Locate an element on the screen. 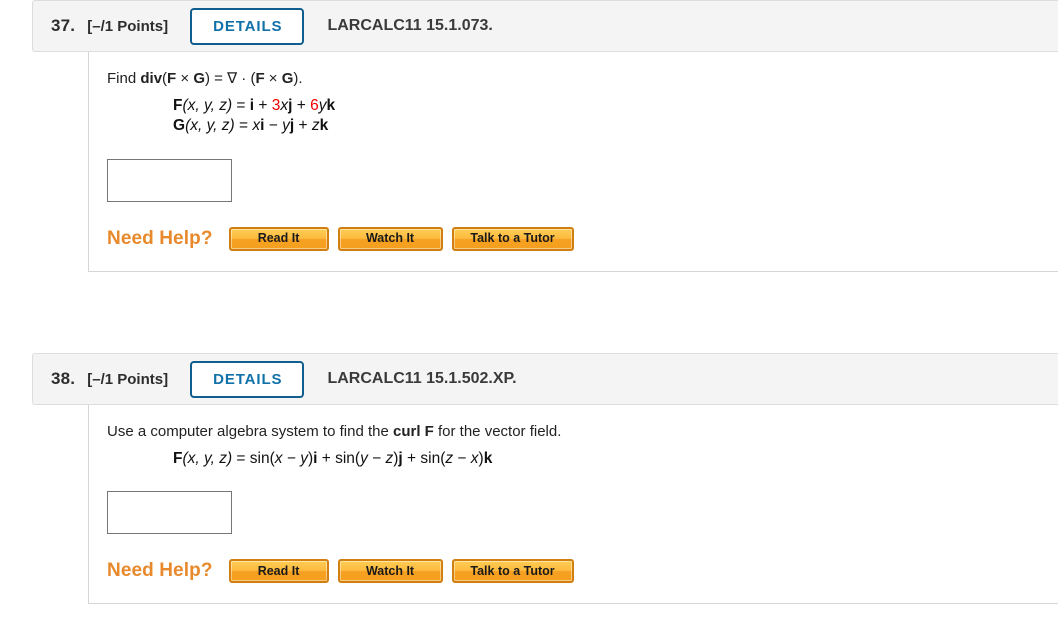 This screenshot has width=1058, height=642. prompt-cross-1: × is located at coordinates (185, 78).